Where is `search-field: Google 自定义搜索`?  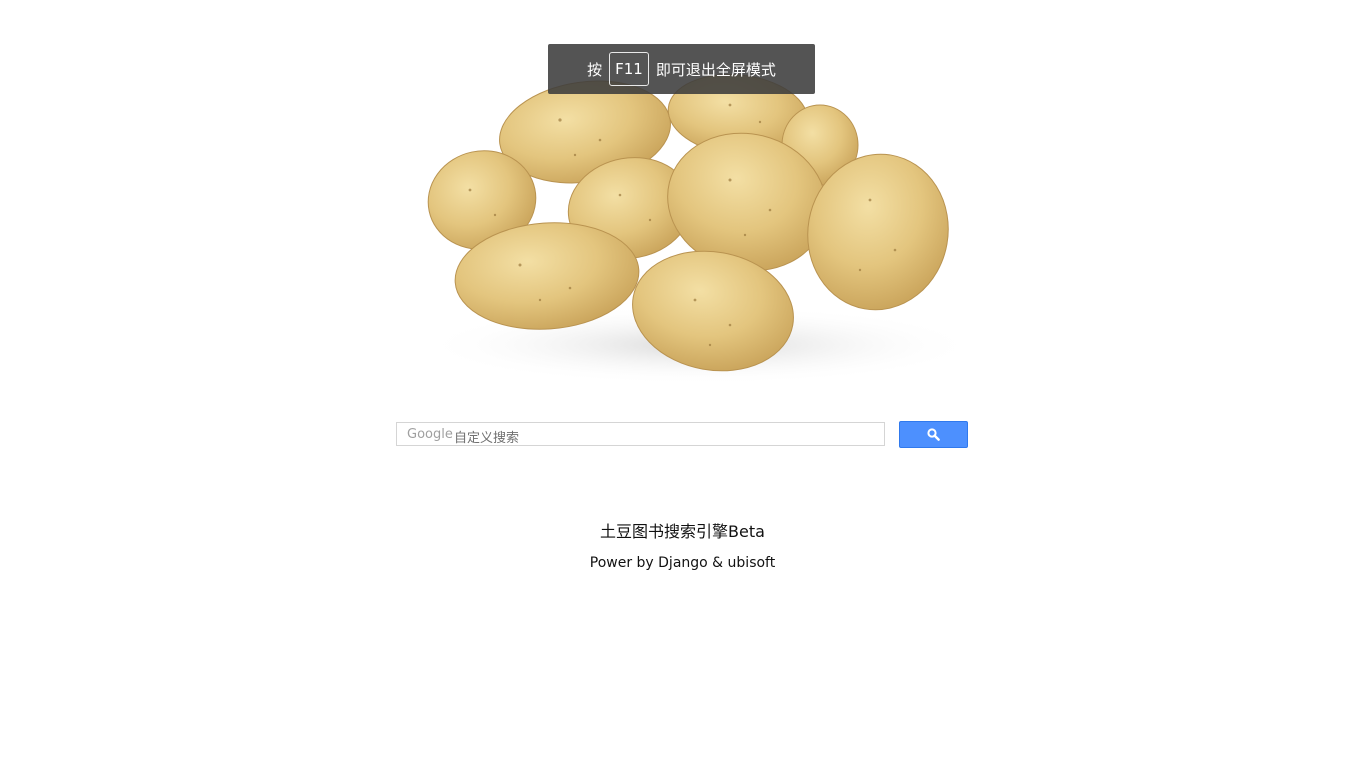 search-field: Google 自定义搜索 is located at coordinates (640, 434).